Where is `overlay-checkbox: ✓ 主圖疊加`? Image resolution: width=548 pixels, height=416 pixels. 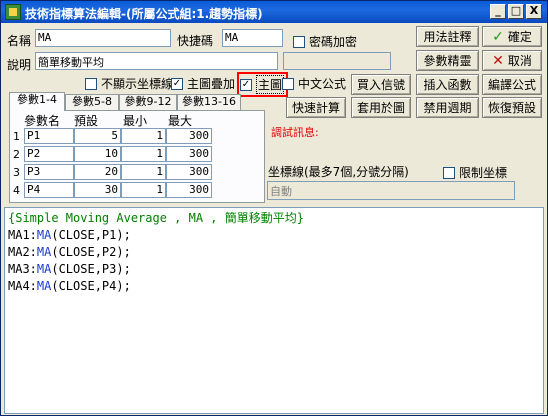
overlay-checkbox: ✓ 主圖疊加 is located at coordinates (203, 83).